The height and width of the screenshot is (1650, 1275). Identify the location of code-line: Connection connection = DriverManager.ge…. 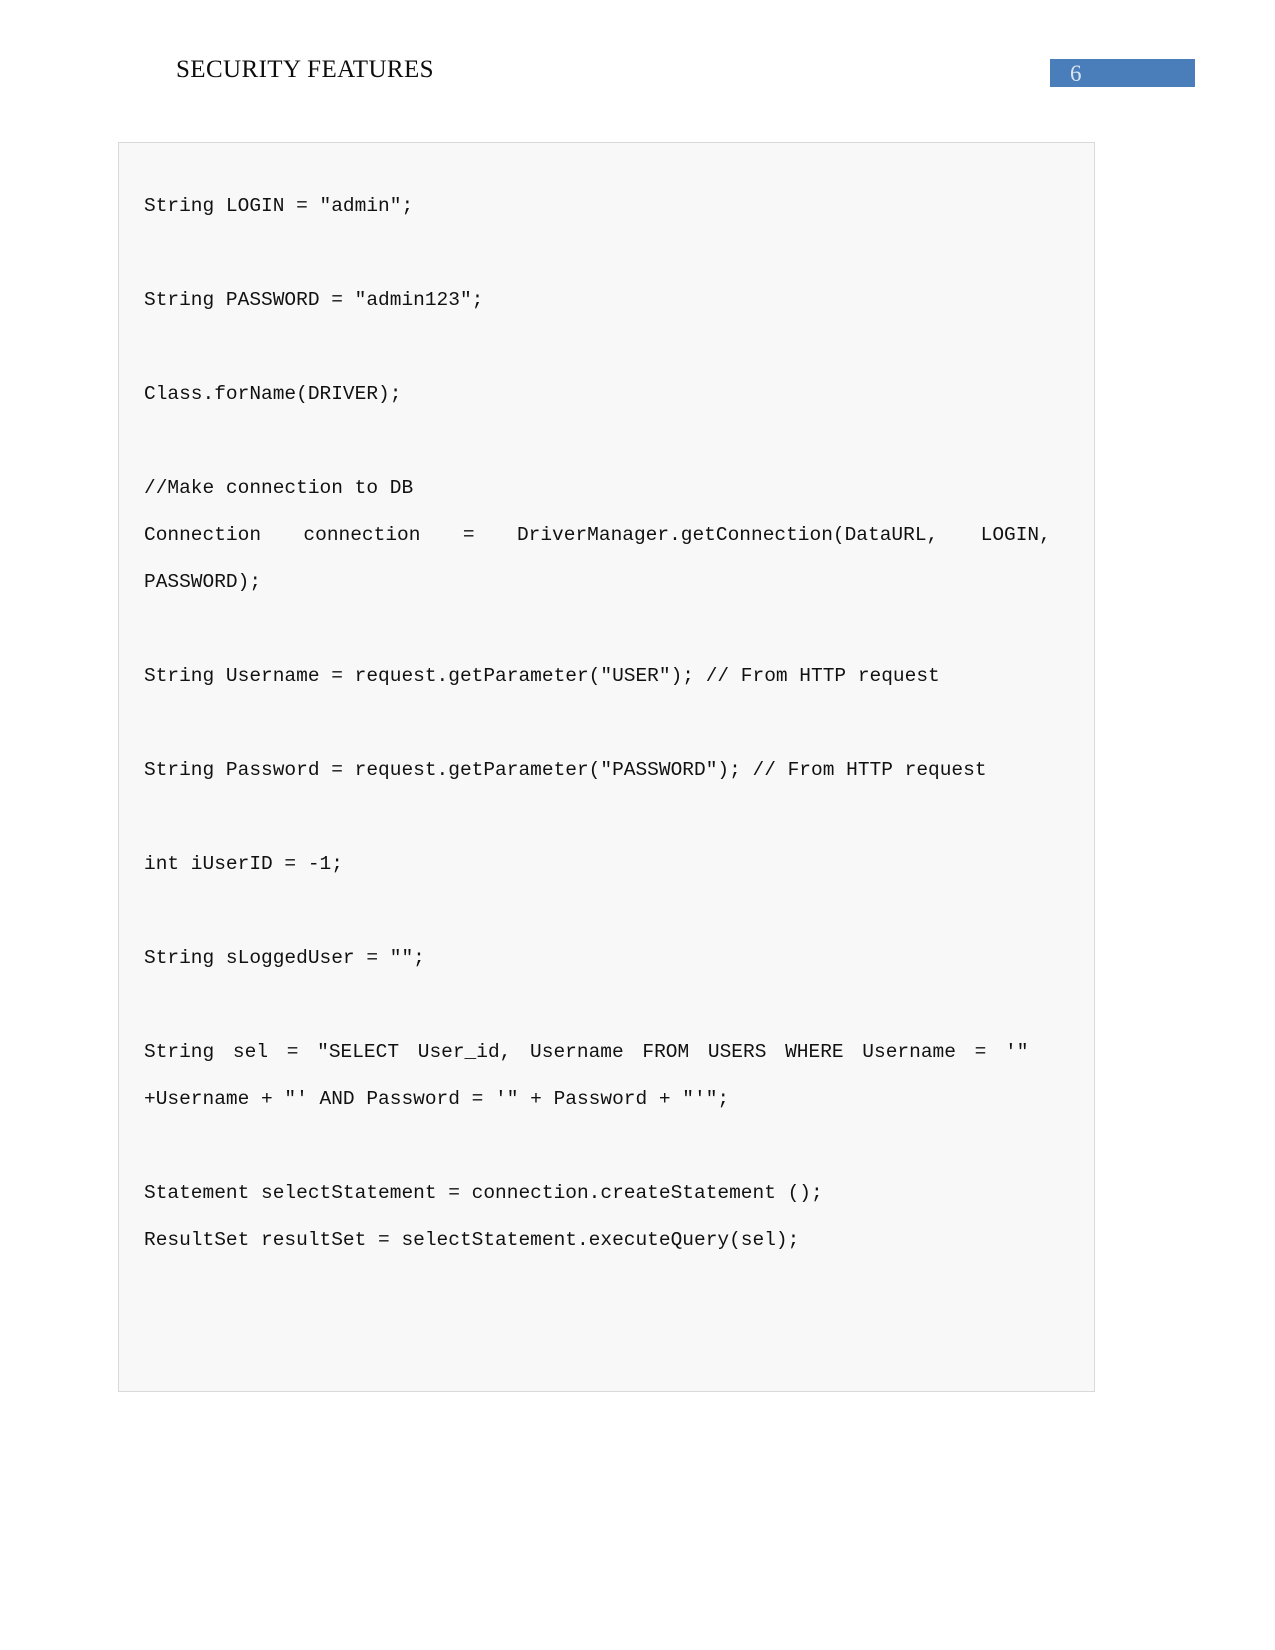
(597, 535).